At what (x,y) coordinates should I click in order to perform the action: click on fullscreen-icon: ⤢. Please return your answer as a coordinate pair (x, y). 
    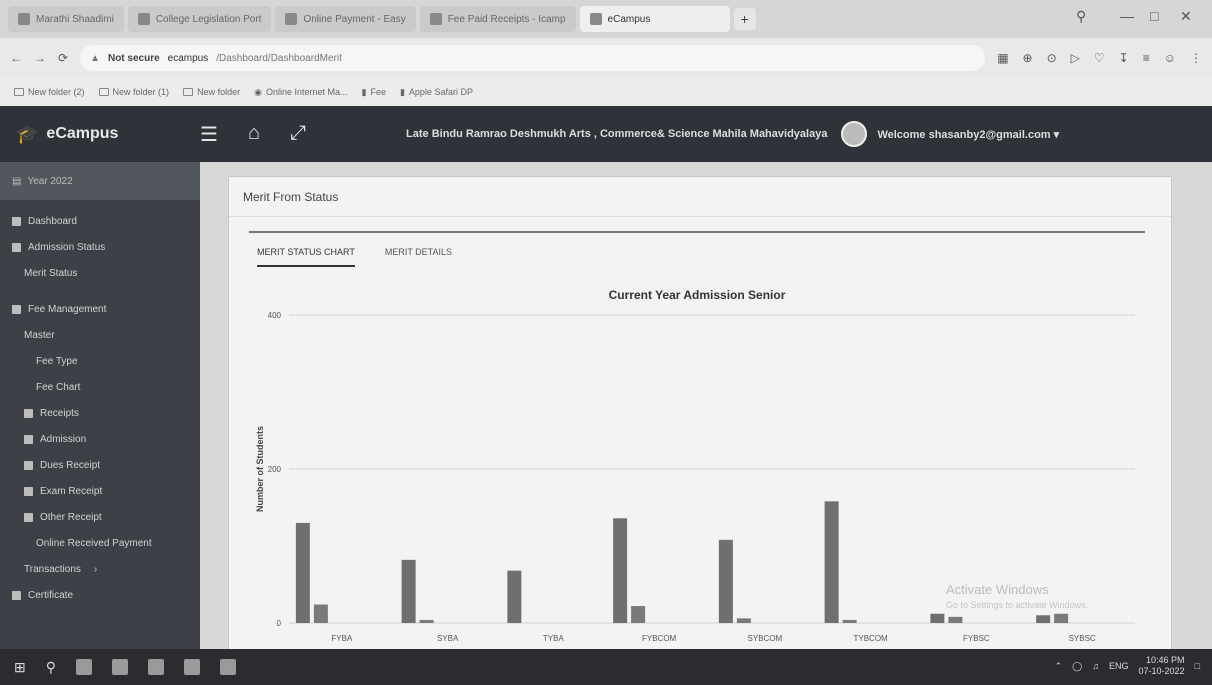
    Looking at the image, I should click on (298, 134).